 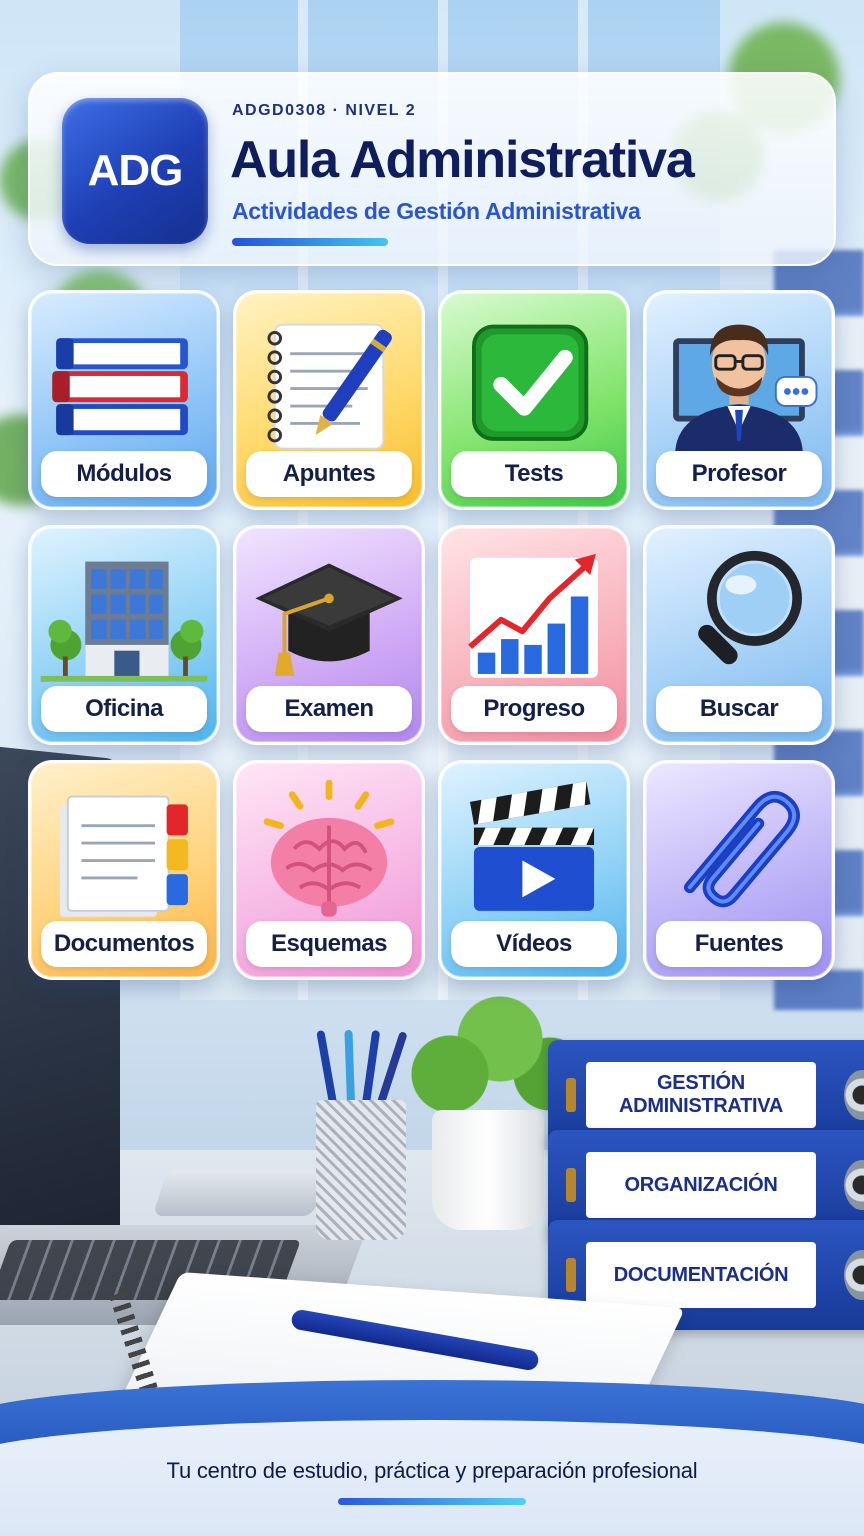 I want to click on course-code: ADGD0308 · NIVEL 2, so click(x=324, y=110).